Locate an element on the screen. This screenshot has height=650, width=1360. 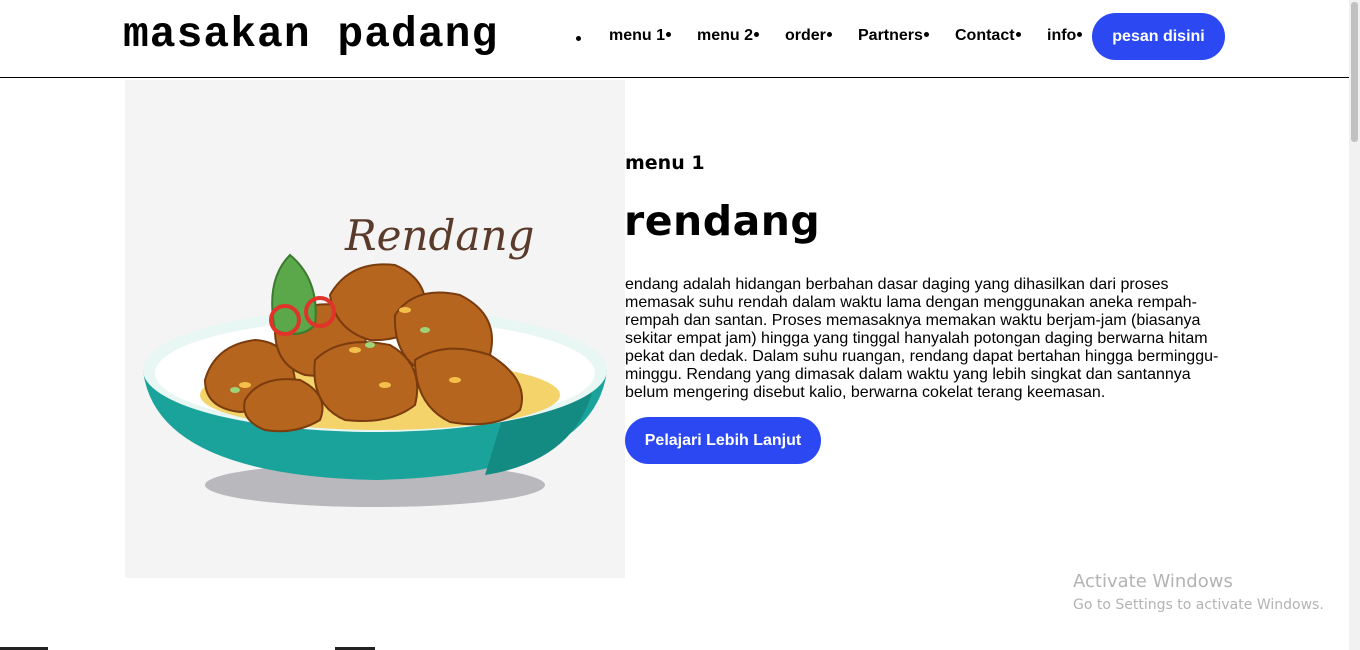
nav-item-menu-1: menu 1 is located at coordinates (640, 36).